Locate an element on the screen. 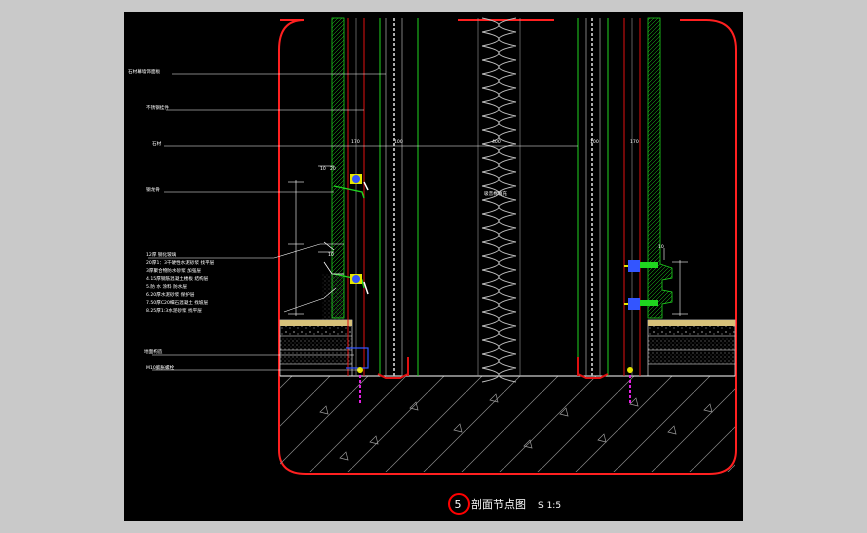 This screenshot has height=533, width=867. title-block: 5 剖面节点图 S 1:5 is located at coordinates (504, 504).